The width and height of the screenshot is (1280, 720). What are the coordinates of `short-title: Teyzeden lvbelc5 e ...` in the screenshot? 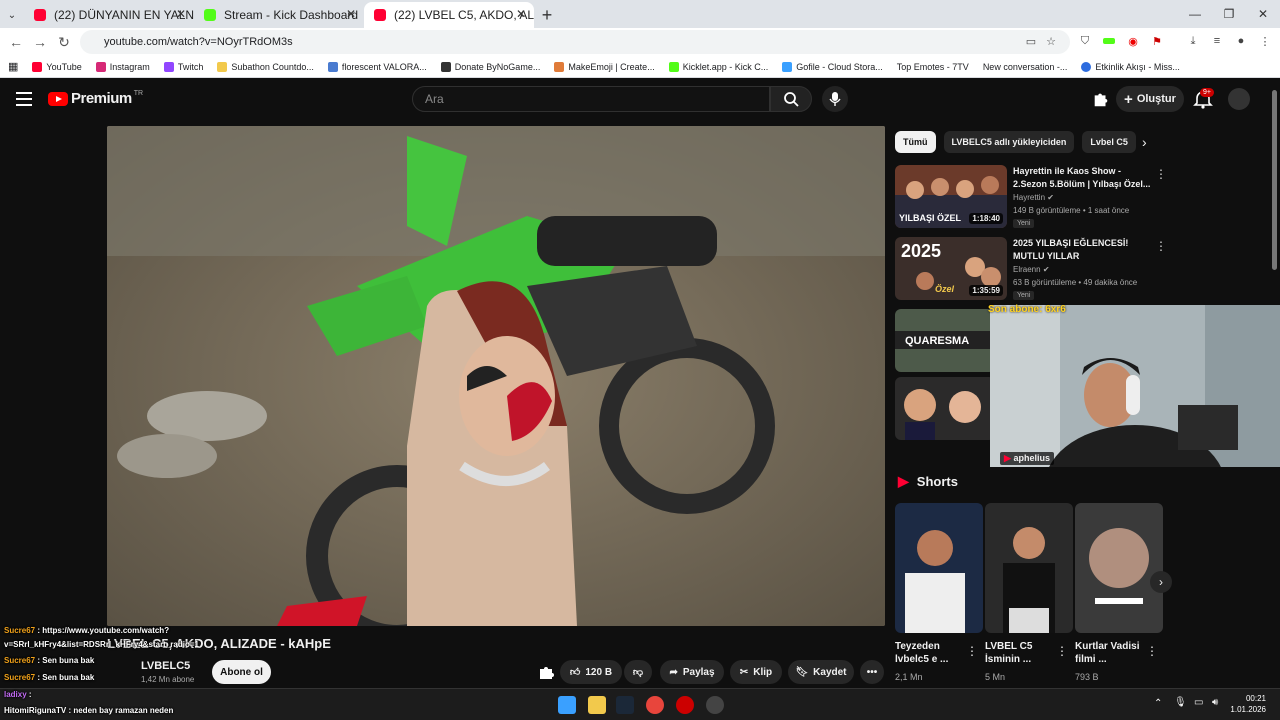 It's located at (932, 653).